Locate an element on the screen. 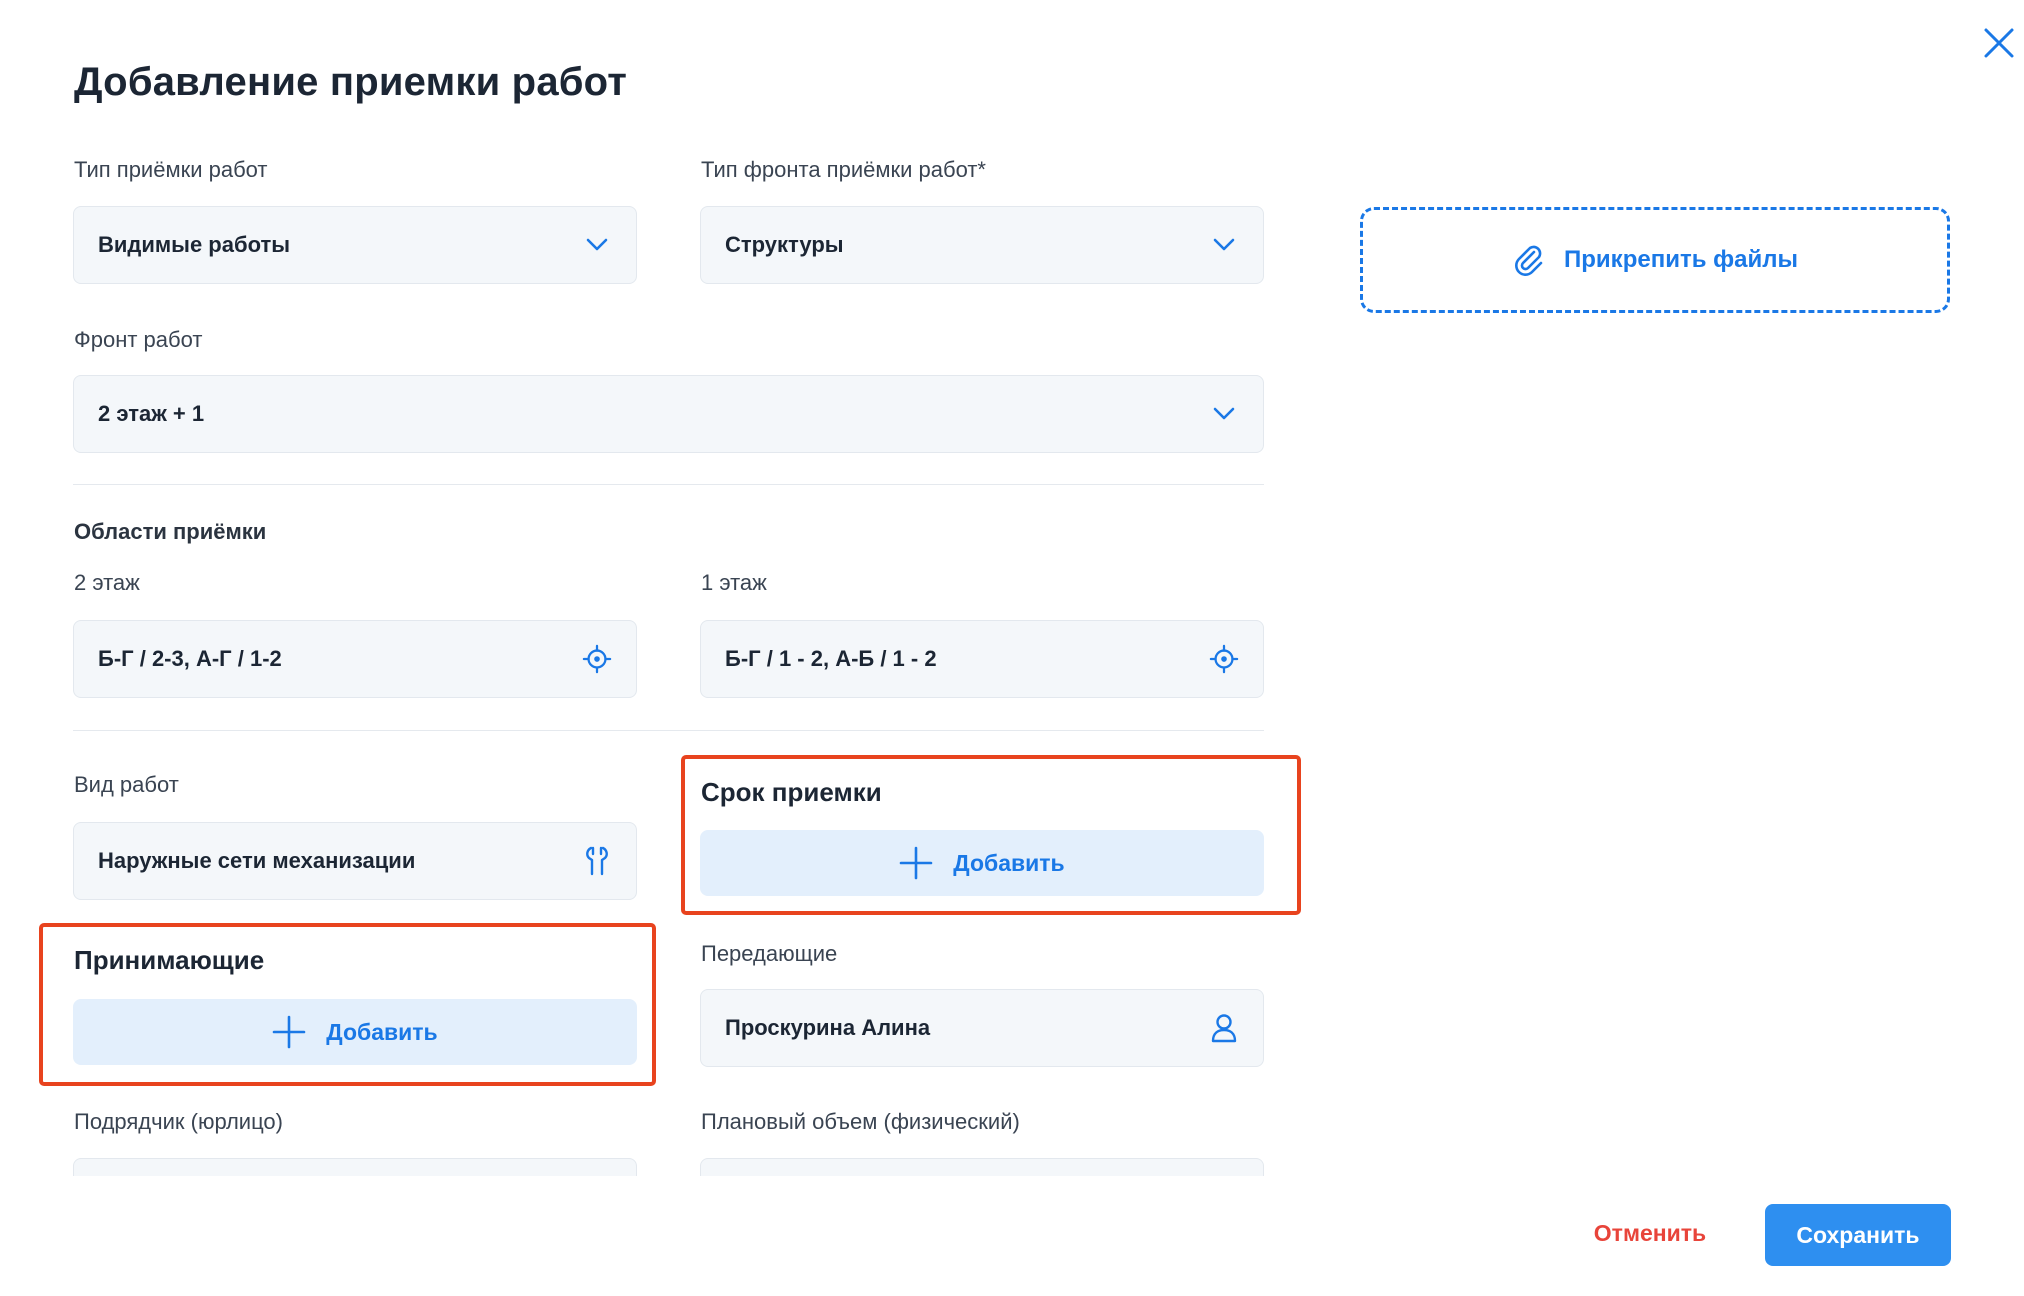  close-icon is located at coordinates (1999, 43).